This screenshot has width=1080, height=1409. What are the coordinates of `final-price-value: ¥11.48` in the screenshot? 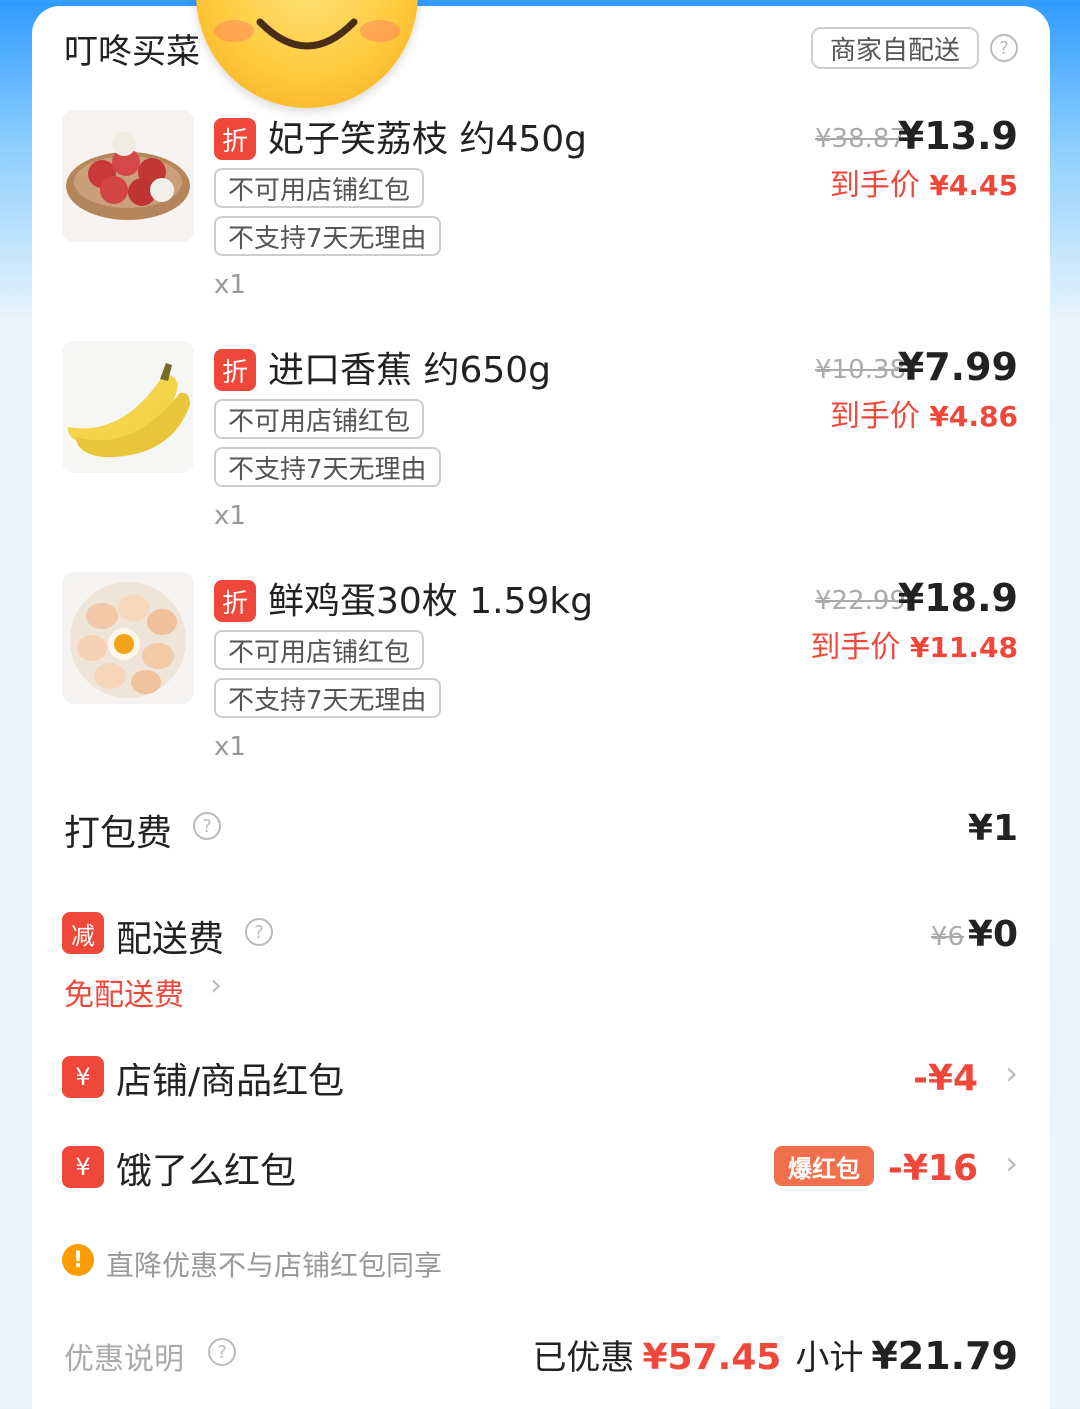 It's located at (963, 647).